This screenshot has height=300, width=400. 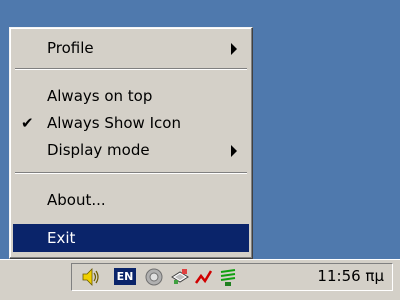 I want to click on menu-item-display-mode: Display mode, so click(x=131, y=150).